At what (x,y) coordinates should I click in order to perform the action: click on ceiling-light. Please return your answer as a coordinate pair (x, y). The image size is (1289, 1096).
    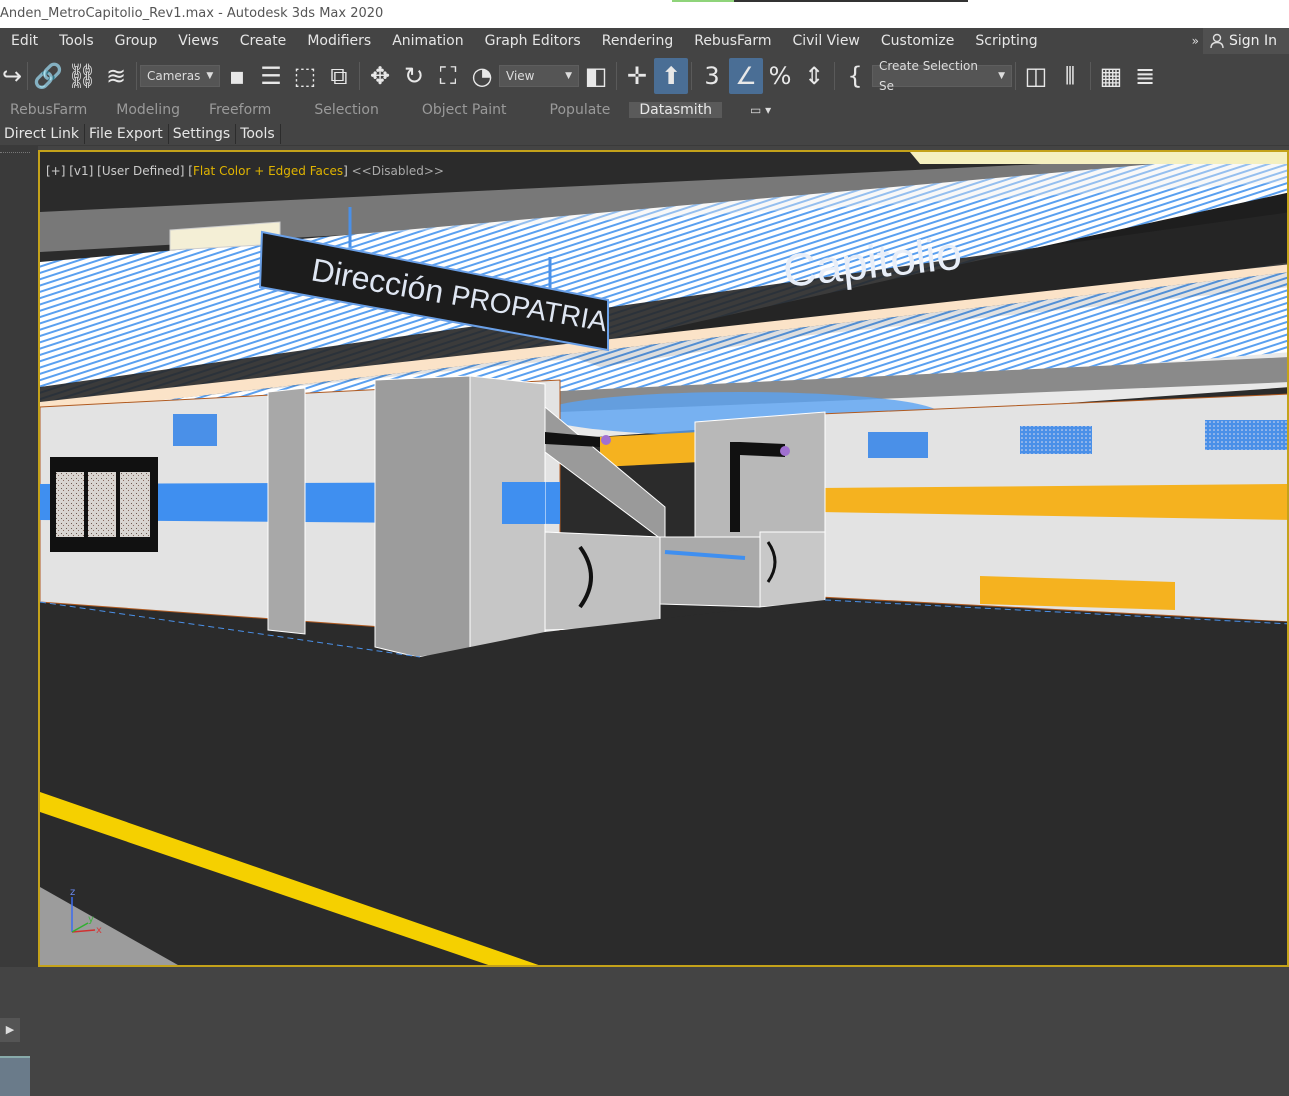
    Looking at the image, I should click on (1098, 158).